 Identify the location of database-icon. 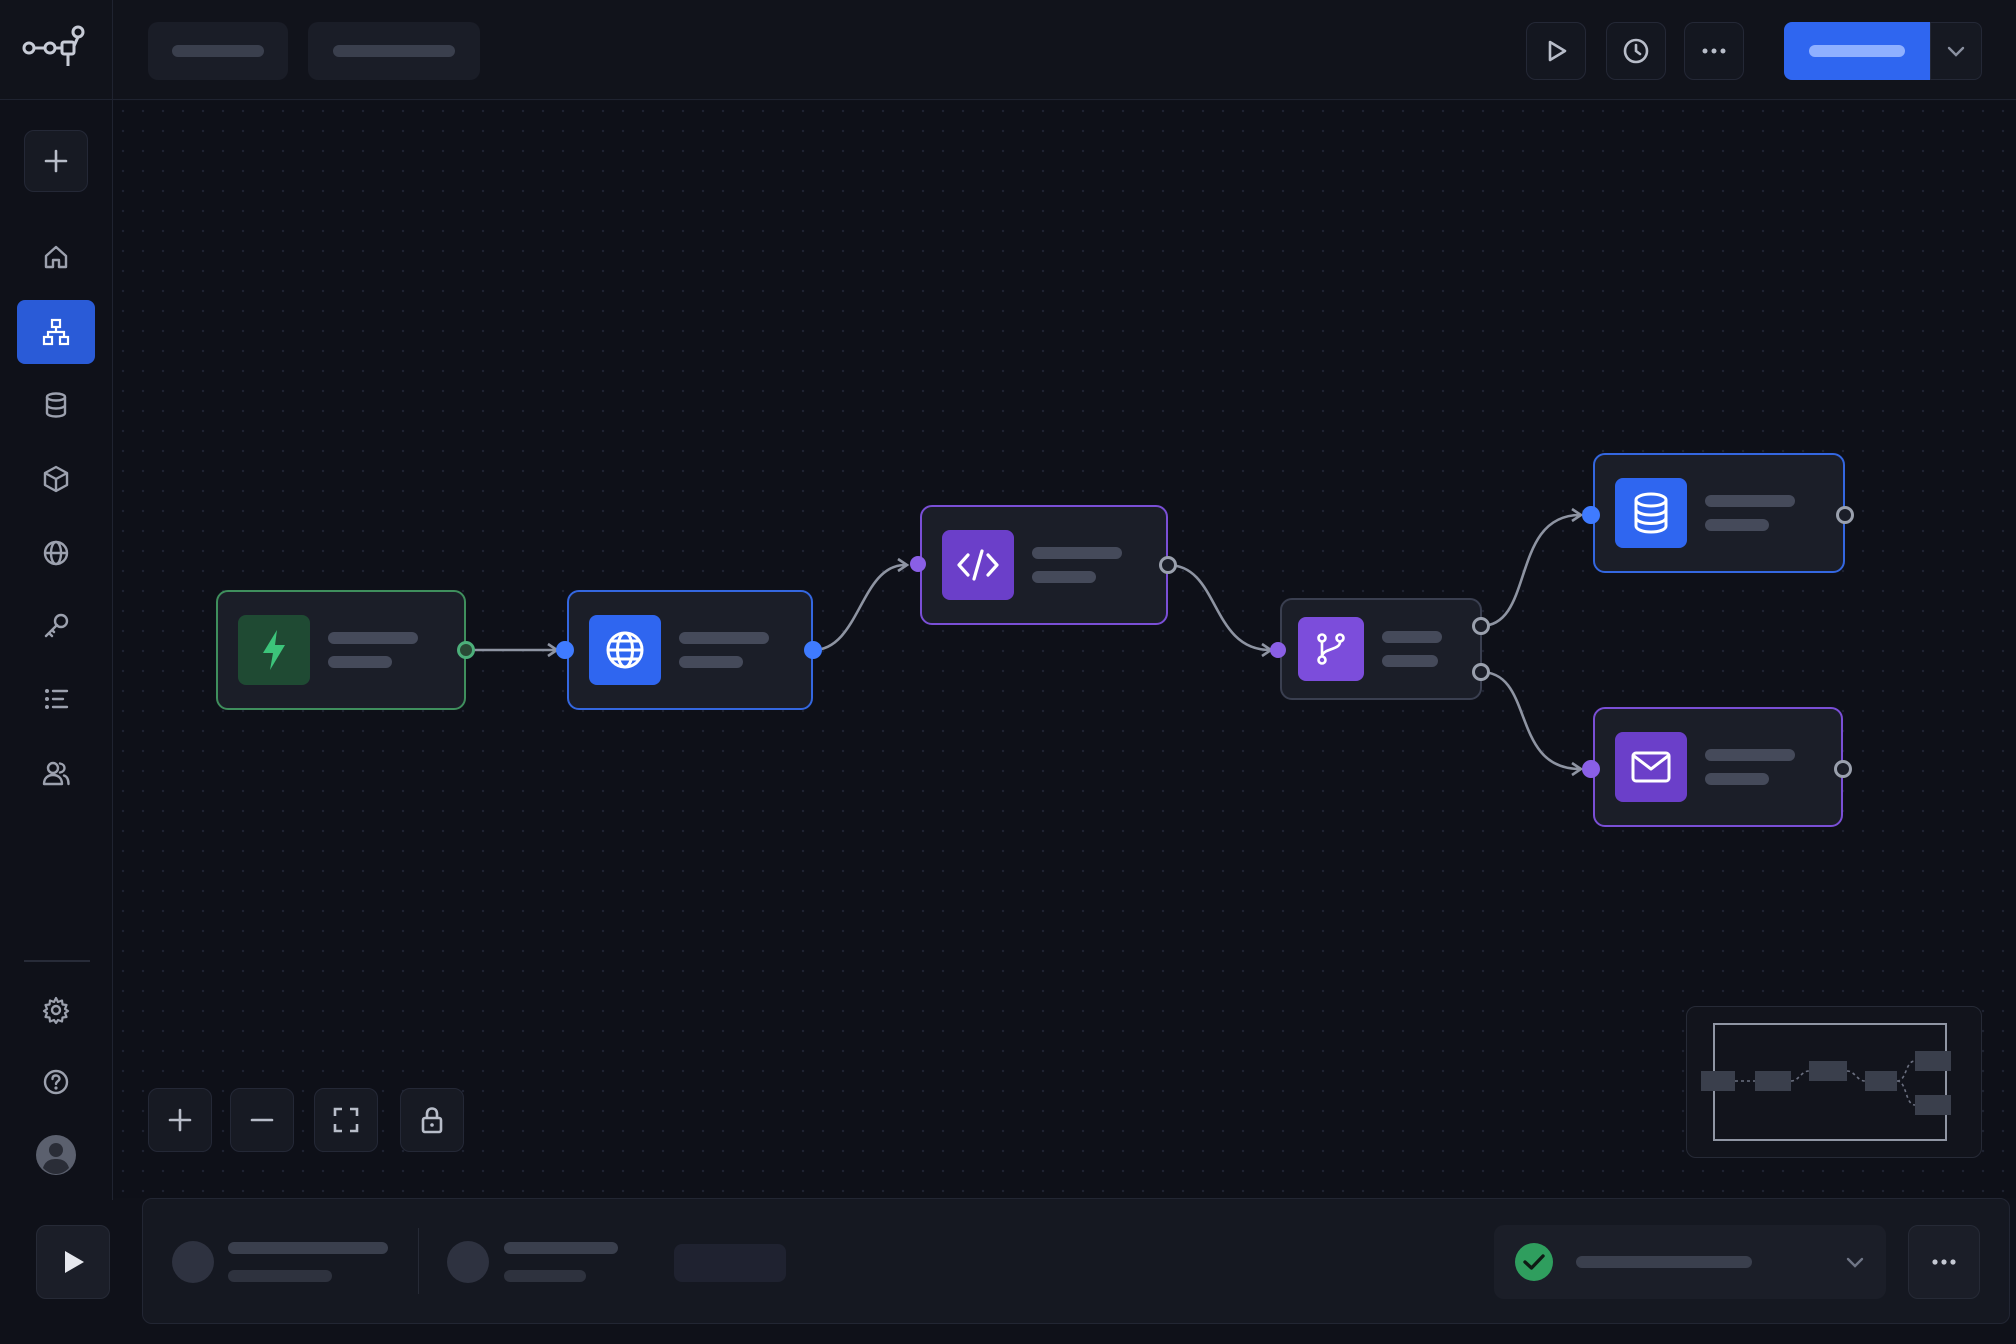
(1651, 513).